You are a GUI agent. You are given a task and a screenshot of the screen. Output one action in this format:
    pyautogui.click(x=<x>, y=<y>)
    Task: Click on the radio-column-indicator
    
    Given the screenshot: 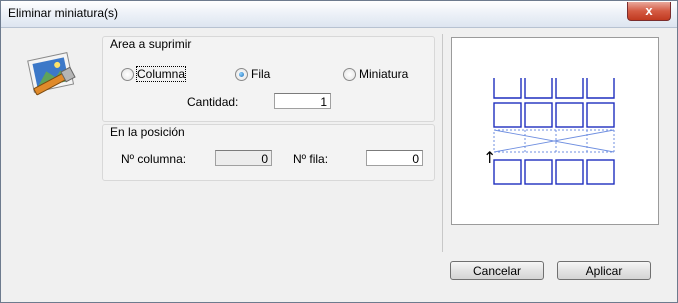 What is the action you would take?
    pyautogui.click(x=127, y=74)
    